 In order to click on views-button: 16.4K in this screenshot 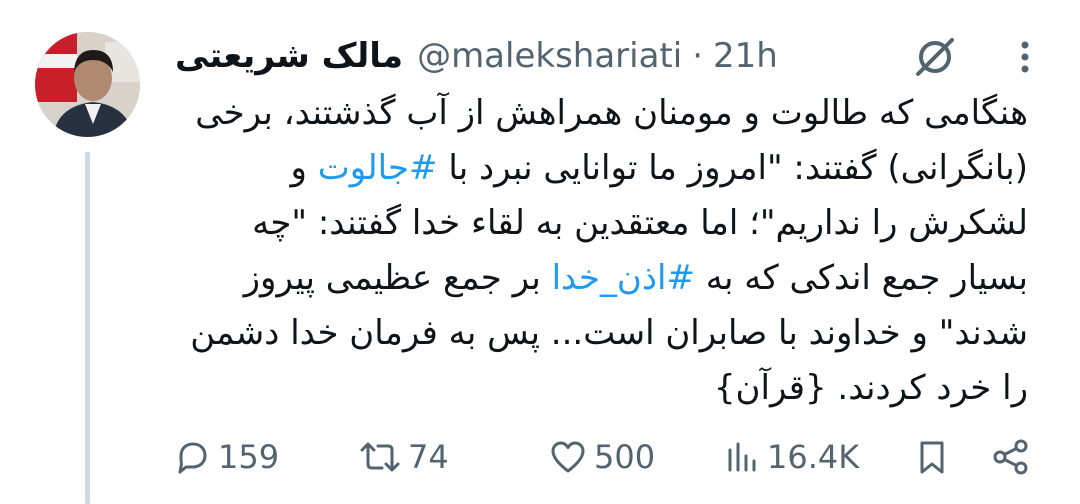, I will do `click(792, 457)`.